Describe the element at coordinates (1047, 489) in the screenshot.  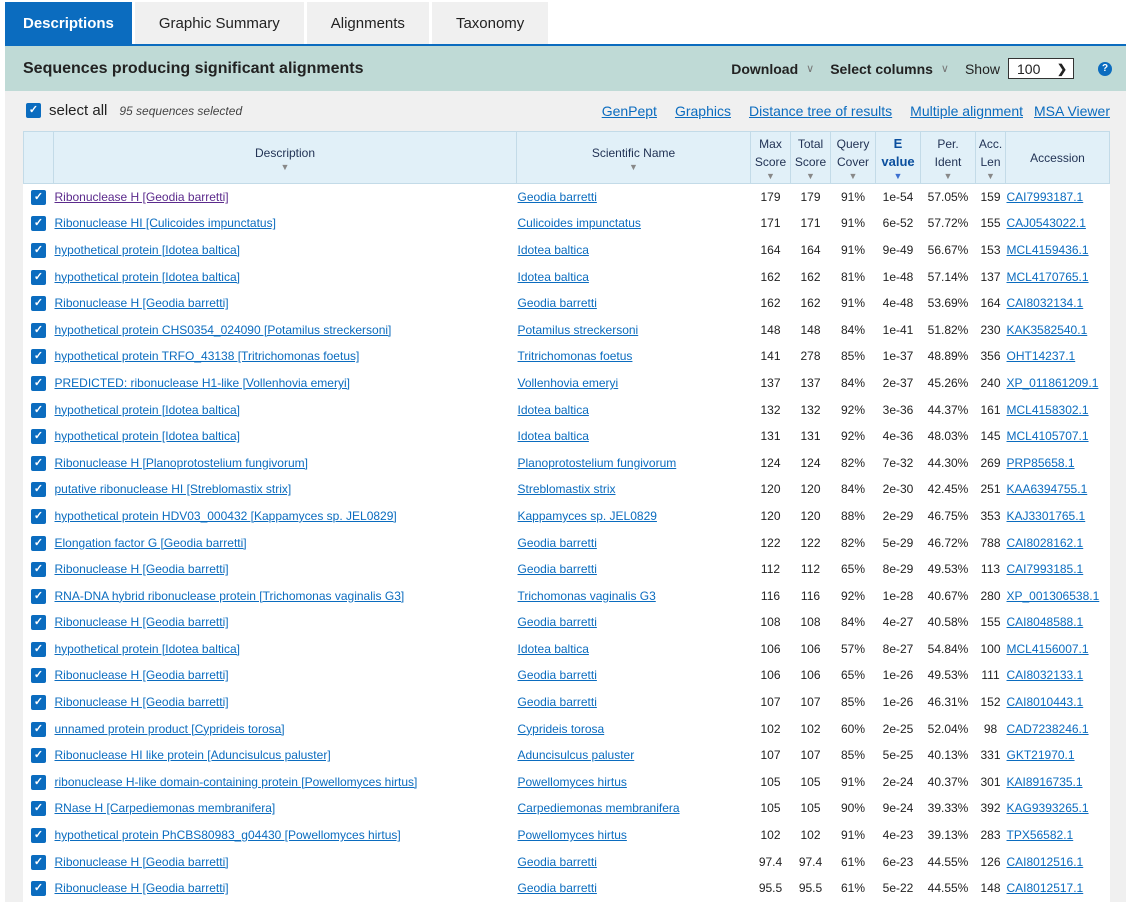
I see `accession-link: KAA6394755.1` at that location.